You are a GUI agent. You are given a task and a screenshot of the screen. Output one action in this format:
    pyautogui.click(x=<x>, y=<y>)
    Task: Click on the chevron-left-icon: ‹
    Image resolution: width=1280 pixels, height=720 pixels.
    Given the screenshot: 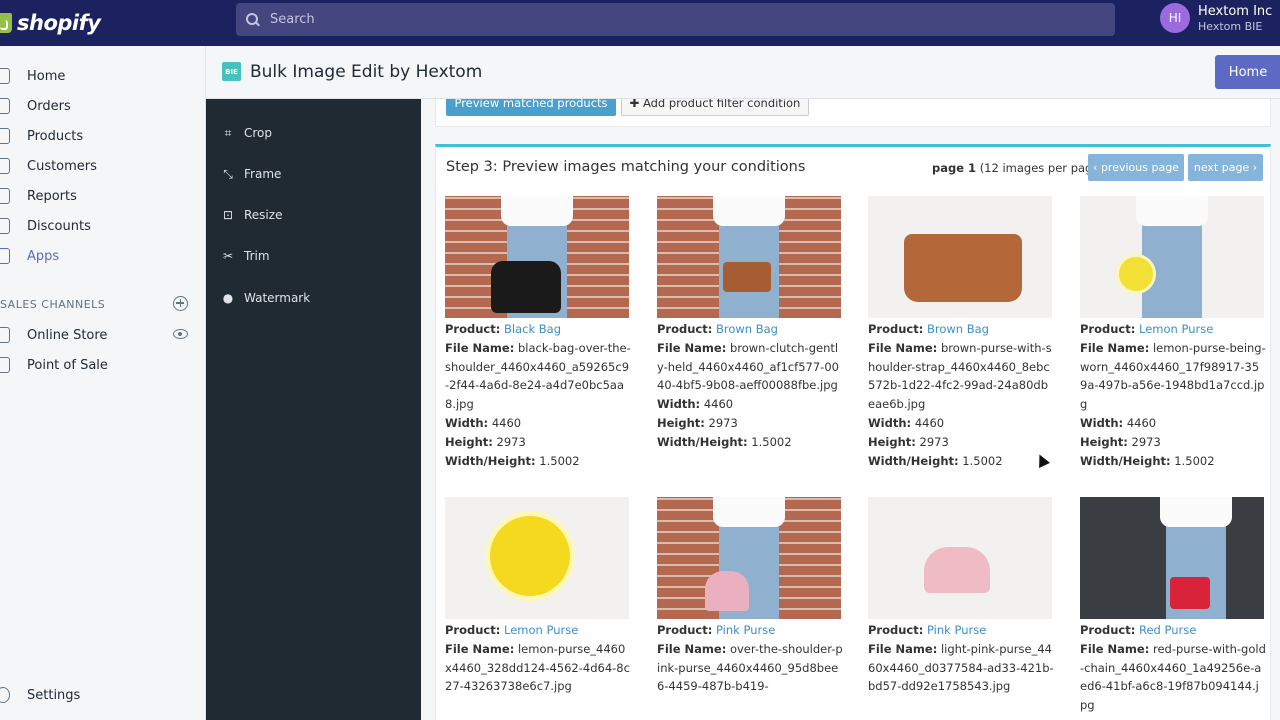 What is the action you would take?
    pyautogui.click(x=1097, y=167)
    